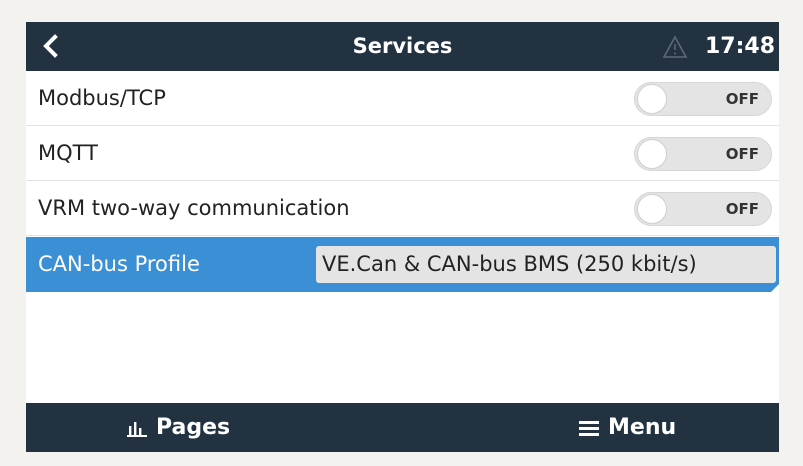 Image resolution: width=803 pixels, height=466 pixels. I want to click on setting-row-modbus-tcp: Modbus/TCP OFF, so click(402, 98).